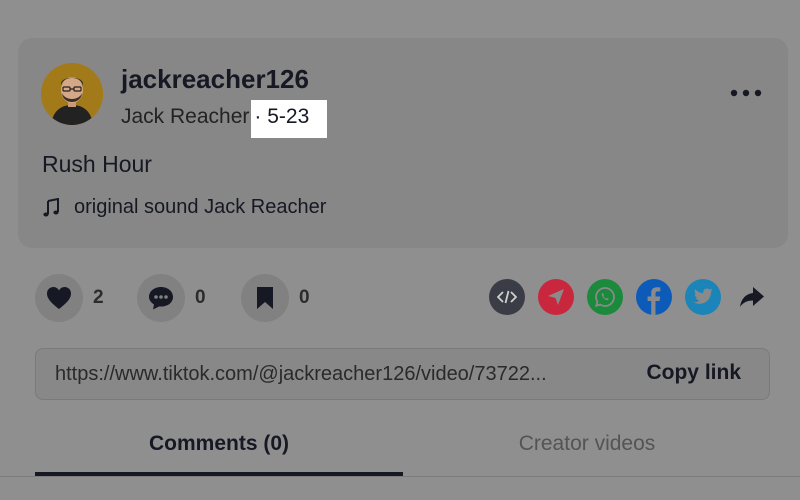 Image resolution: width=800 pixels, height=500 pixels. What do you see at coordinates (265, 298) in the screenshot?
I see `bookmark-icon` at bounding box center [265, 298].